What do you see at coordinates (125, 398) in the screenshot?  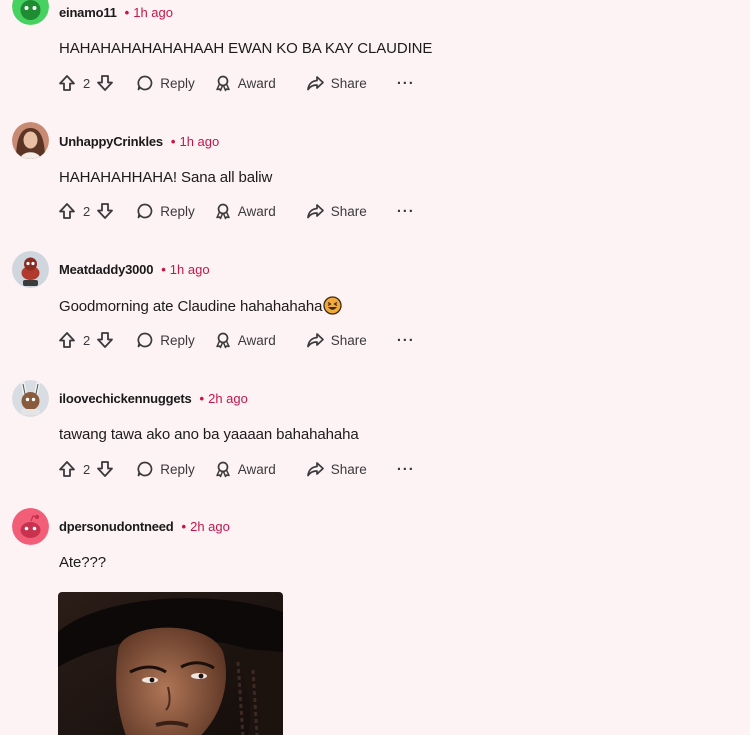 I see `author-name: iloovechickennuggets` at bounding box center [125, 398].